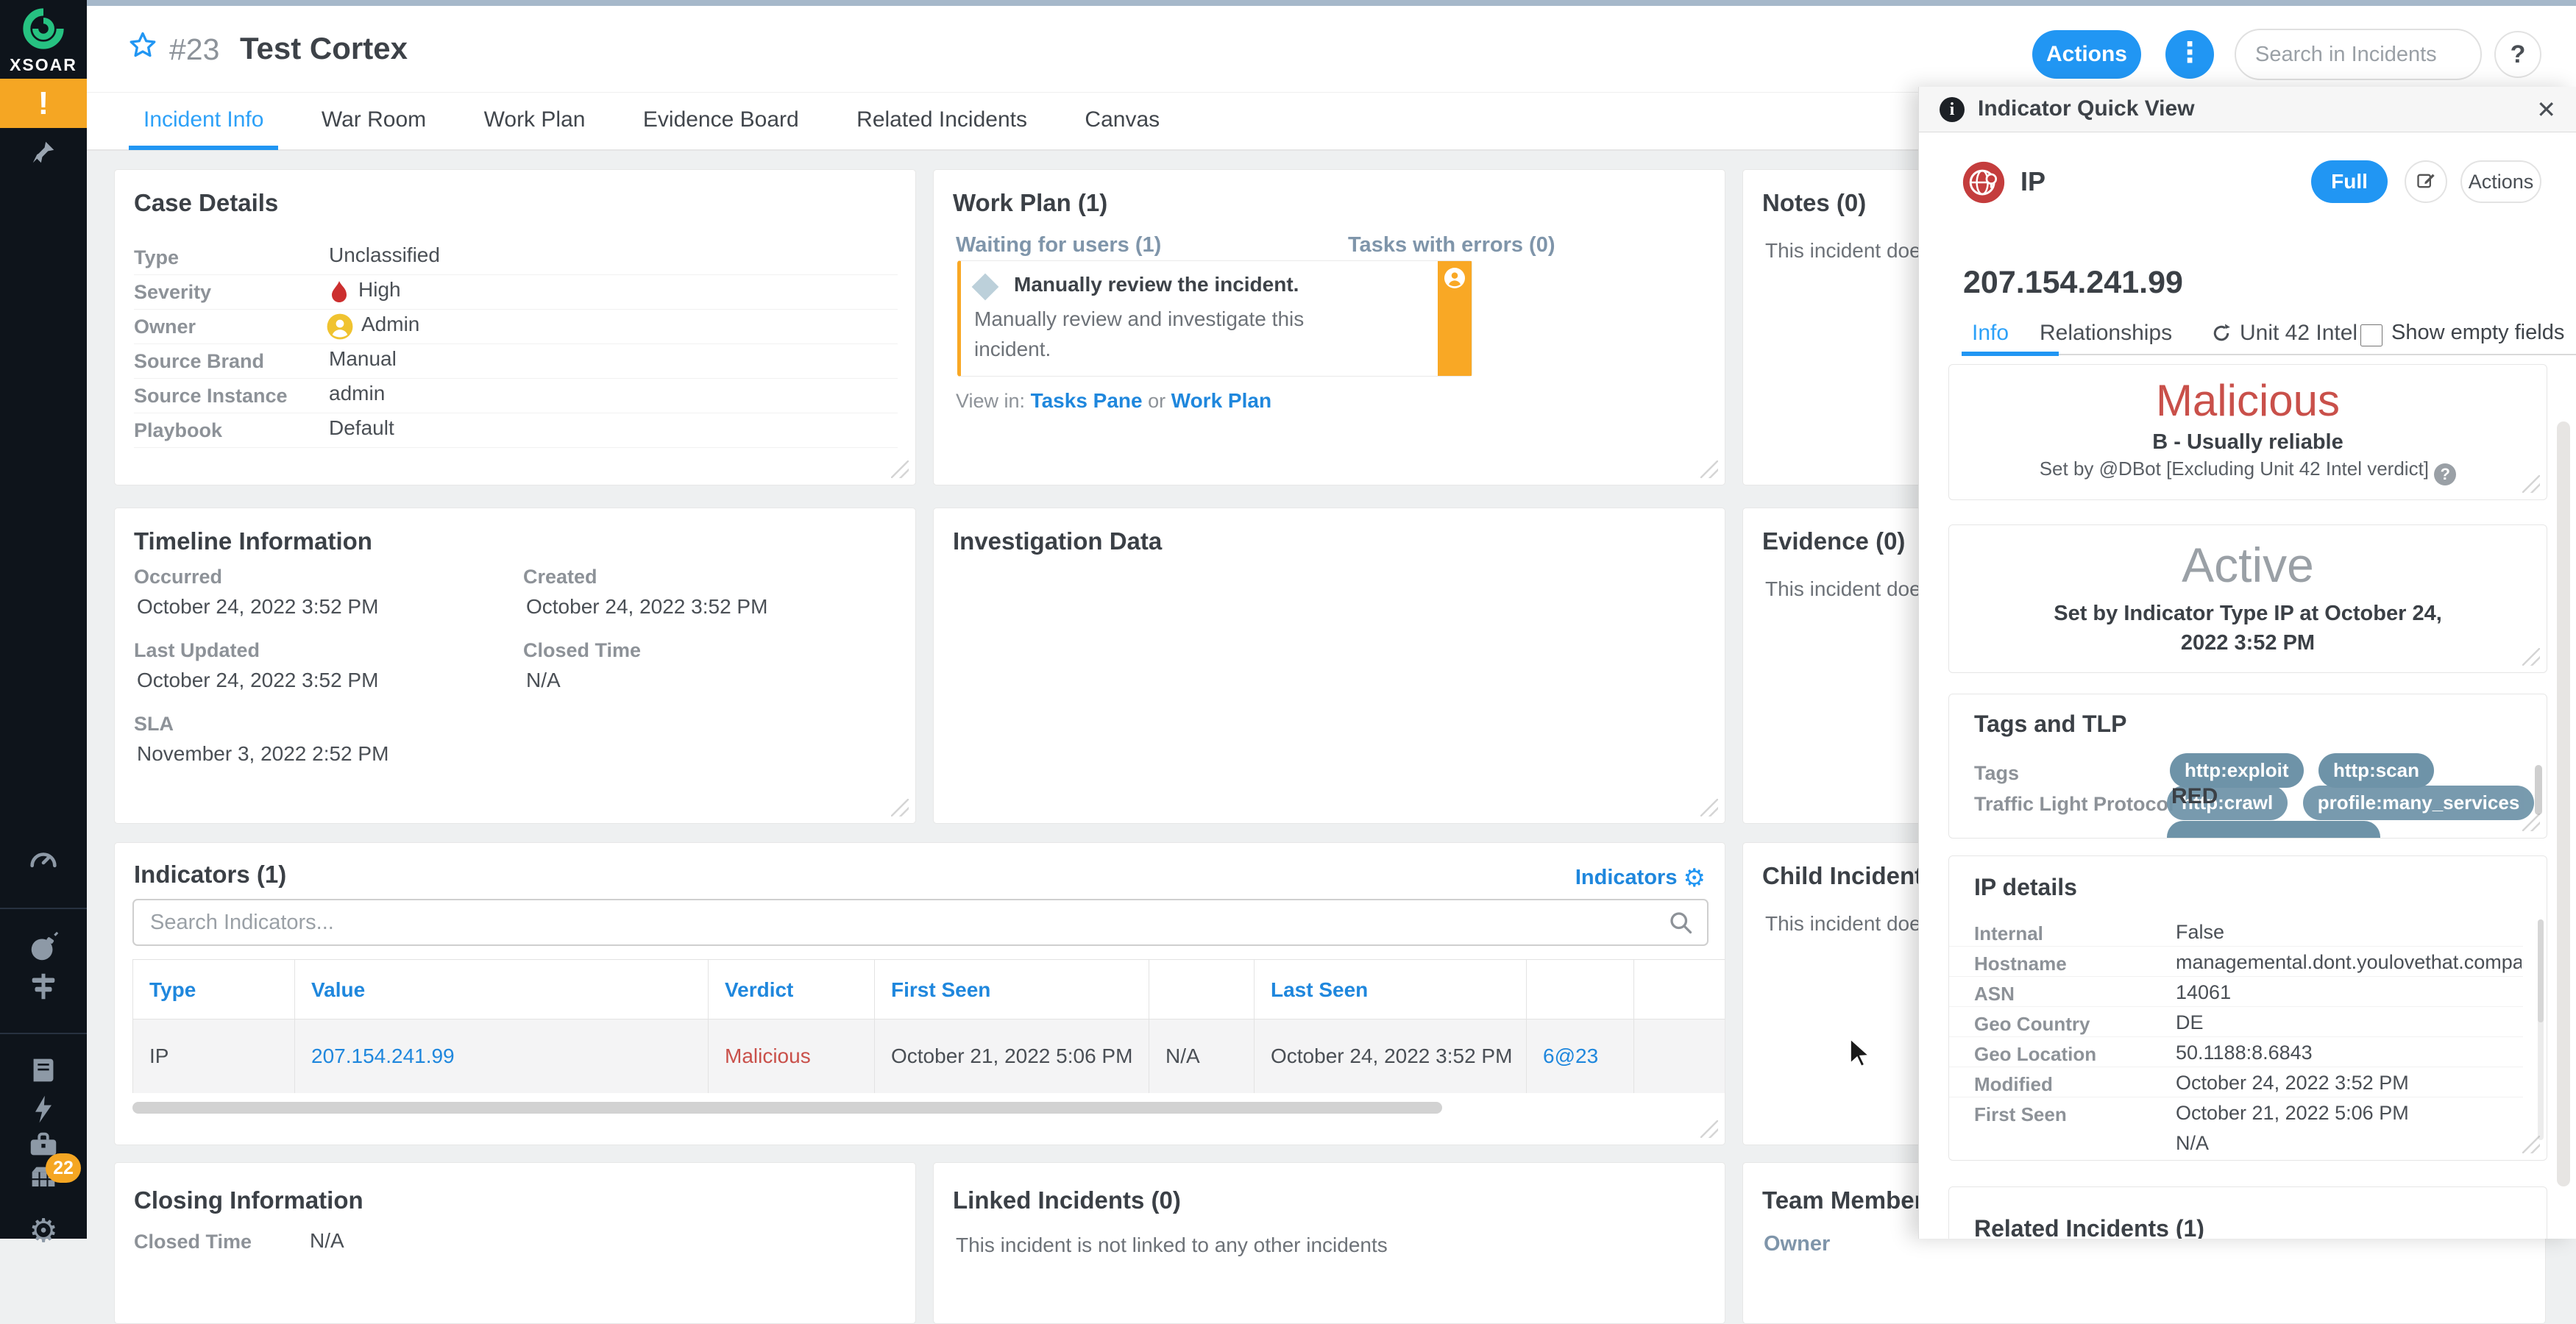  I want to click on column-header-last-seen: Last Seen, so click(1391, 989).